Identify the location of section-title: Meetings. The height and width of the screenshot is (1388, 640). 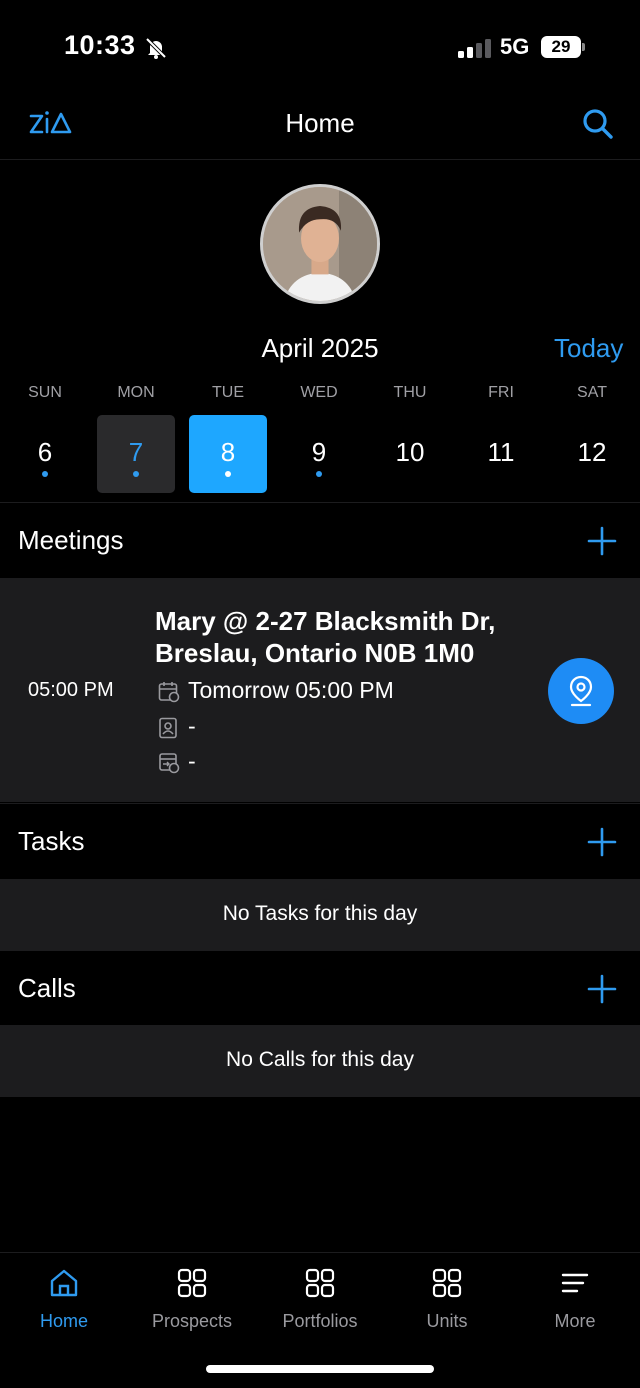
(71, 540).